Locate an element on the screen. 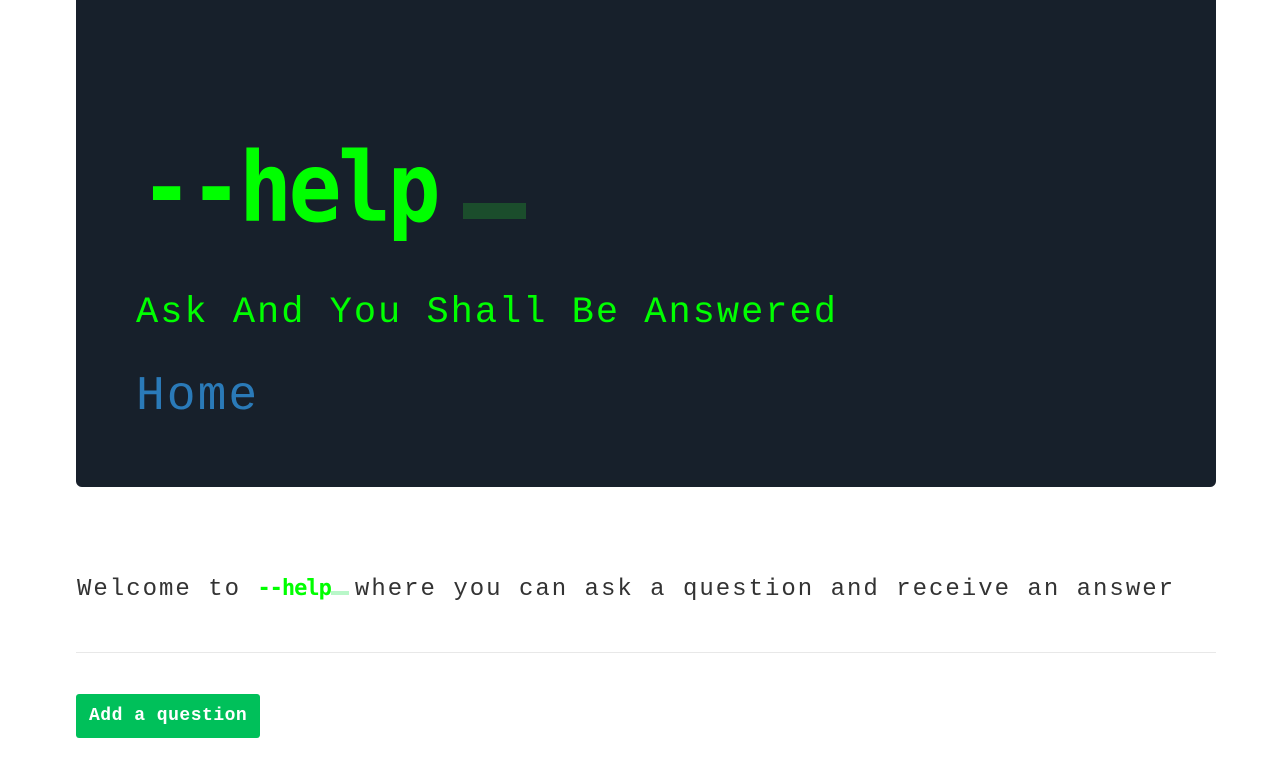 This screenshot has height=774, width=1286. logo-cursor is located at coordinates (494, 211).